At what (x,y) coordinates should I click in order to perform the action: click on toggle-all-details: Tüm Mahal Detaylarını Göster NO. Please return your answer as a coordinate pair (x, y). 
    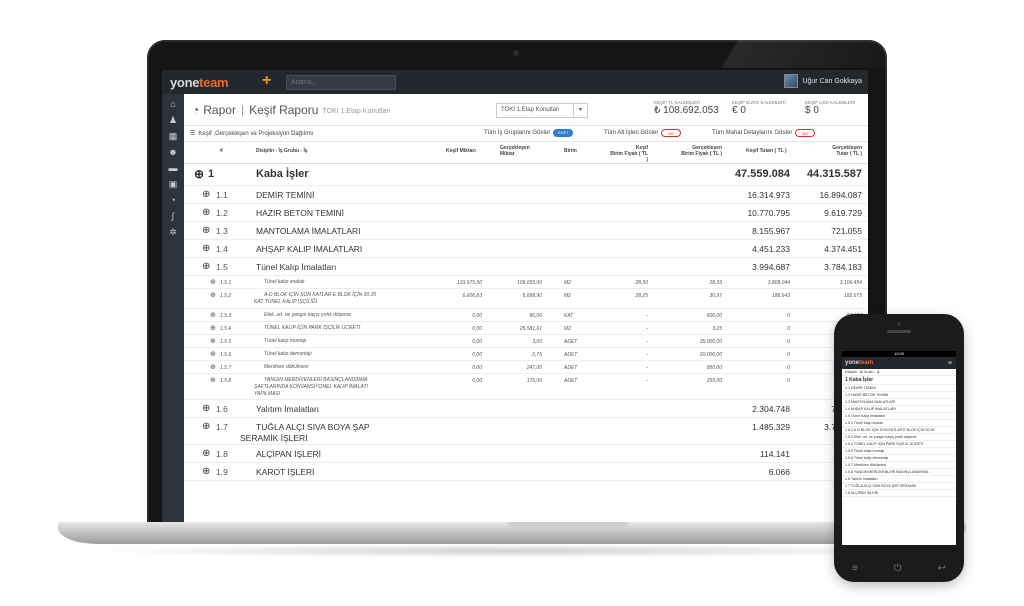
    Looking at the image, I should click on (764, 133).